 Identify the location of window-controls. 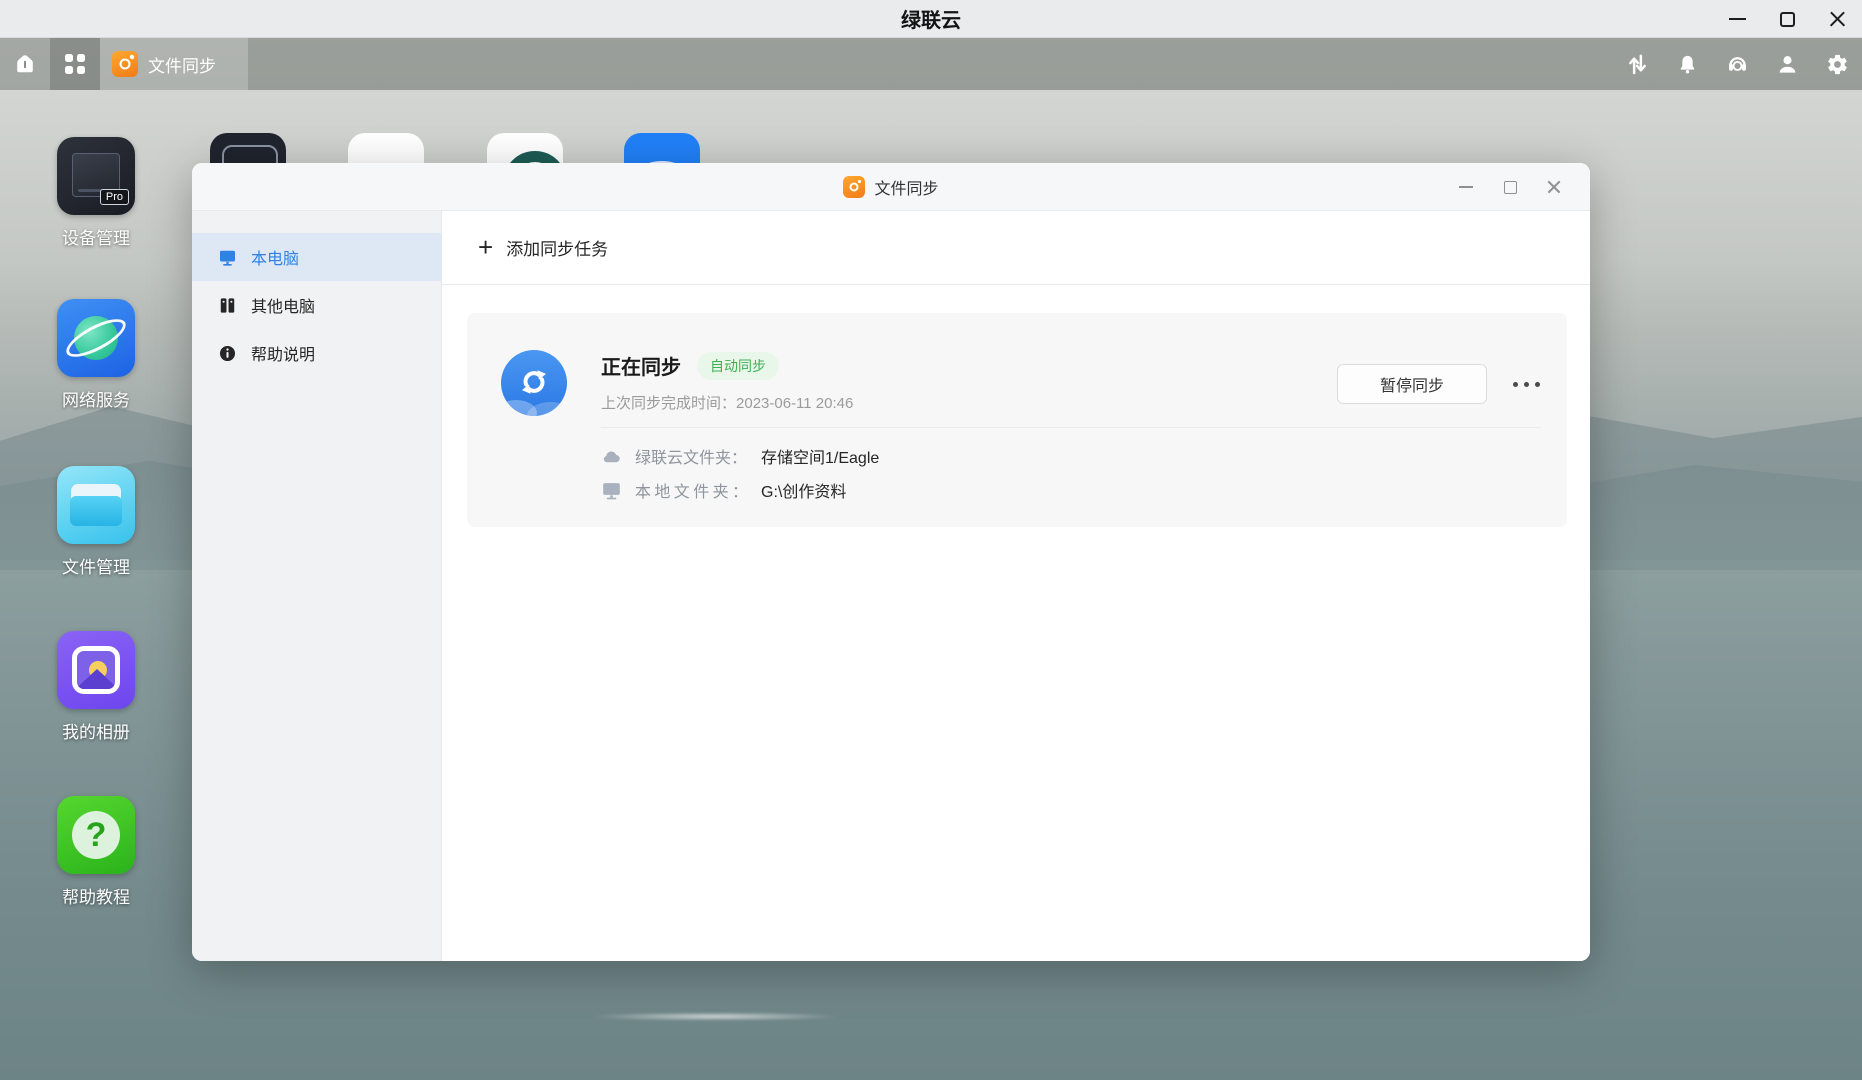
(1787, 19).